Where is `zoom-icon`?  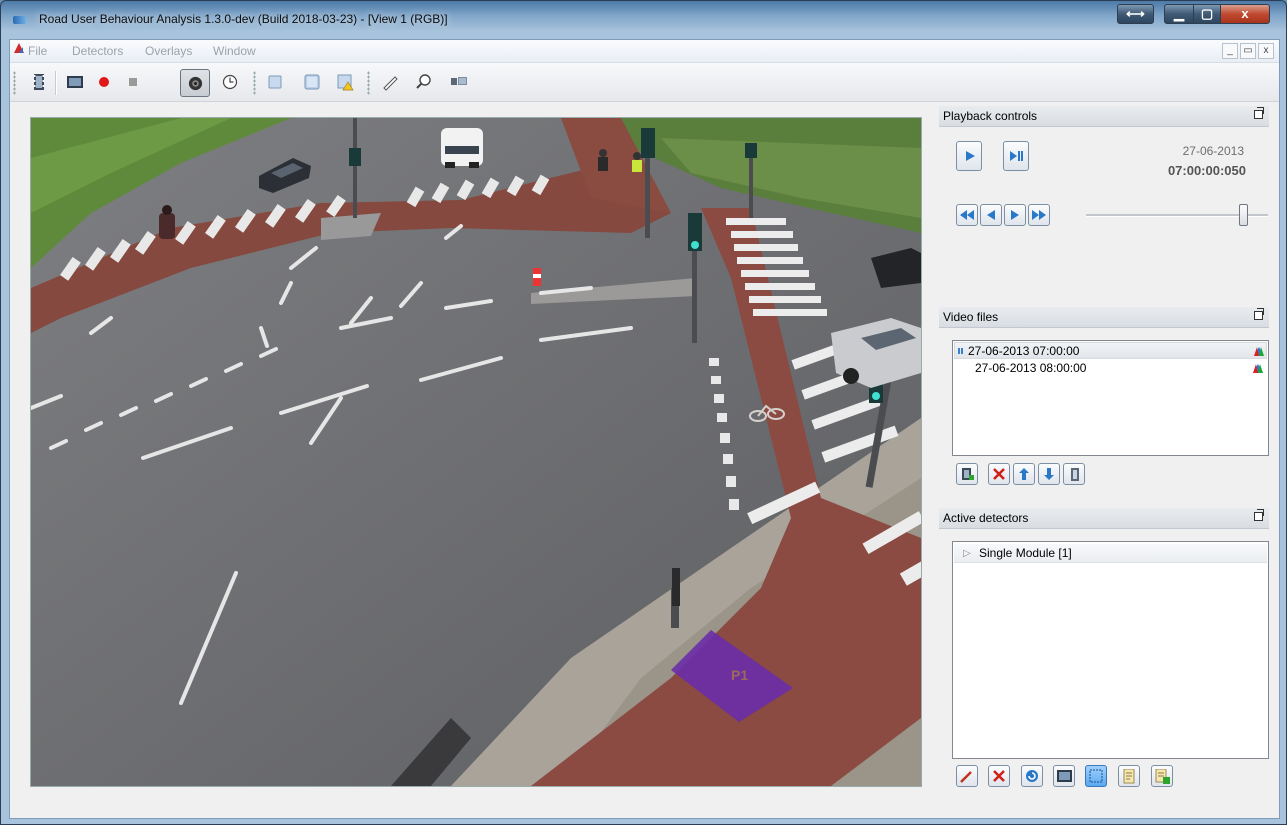
zoom-icon is located at coordinates (424, 82).